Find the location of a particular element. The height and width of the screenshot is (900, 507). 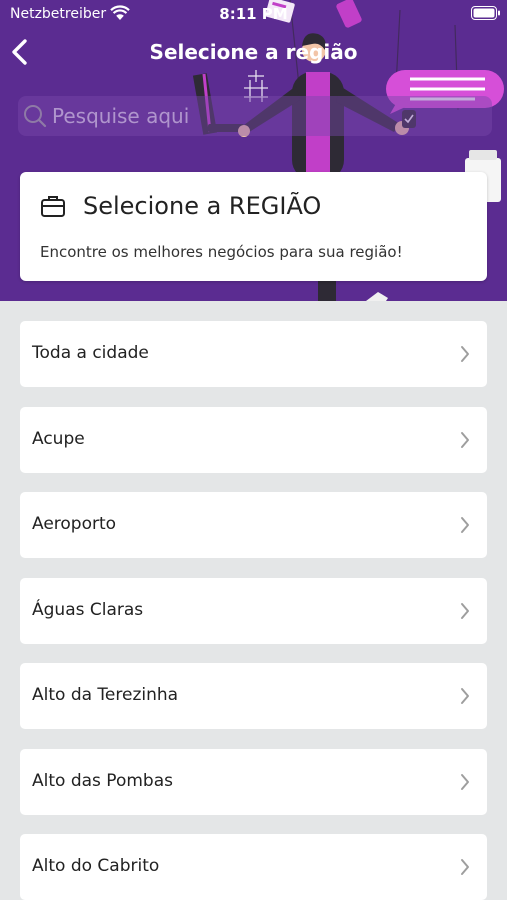

region-label: Alto das Pombas is located at coordinates (102, 780).